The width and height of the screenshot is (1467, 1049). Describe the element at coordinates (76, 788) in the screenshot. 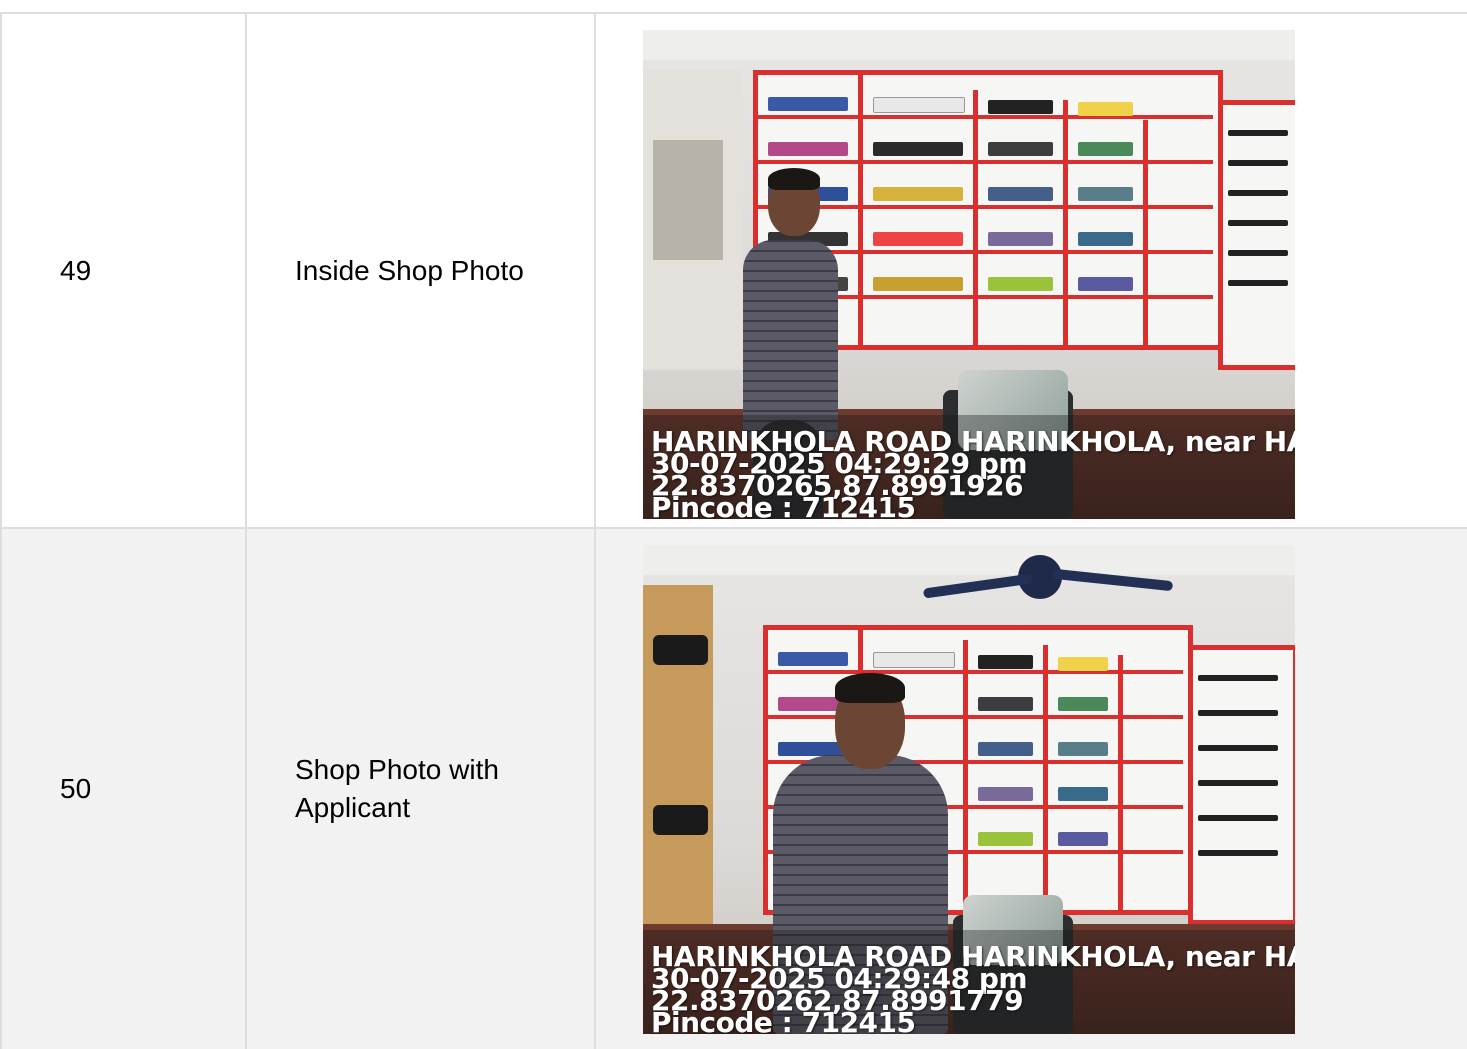

I see `row-number: 50` at that location.